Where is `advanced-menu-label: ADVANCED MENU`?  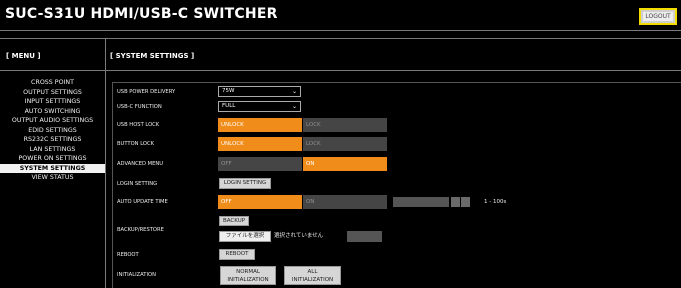 advanced-menu-label: ADVANCED MENU is located at coordinates (140, 164).